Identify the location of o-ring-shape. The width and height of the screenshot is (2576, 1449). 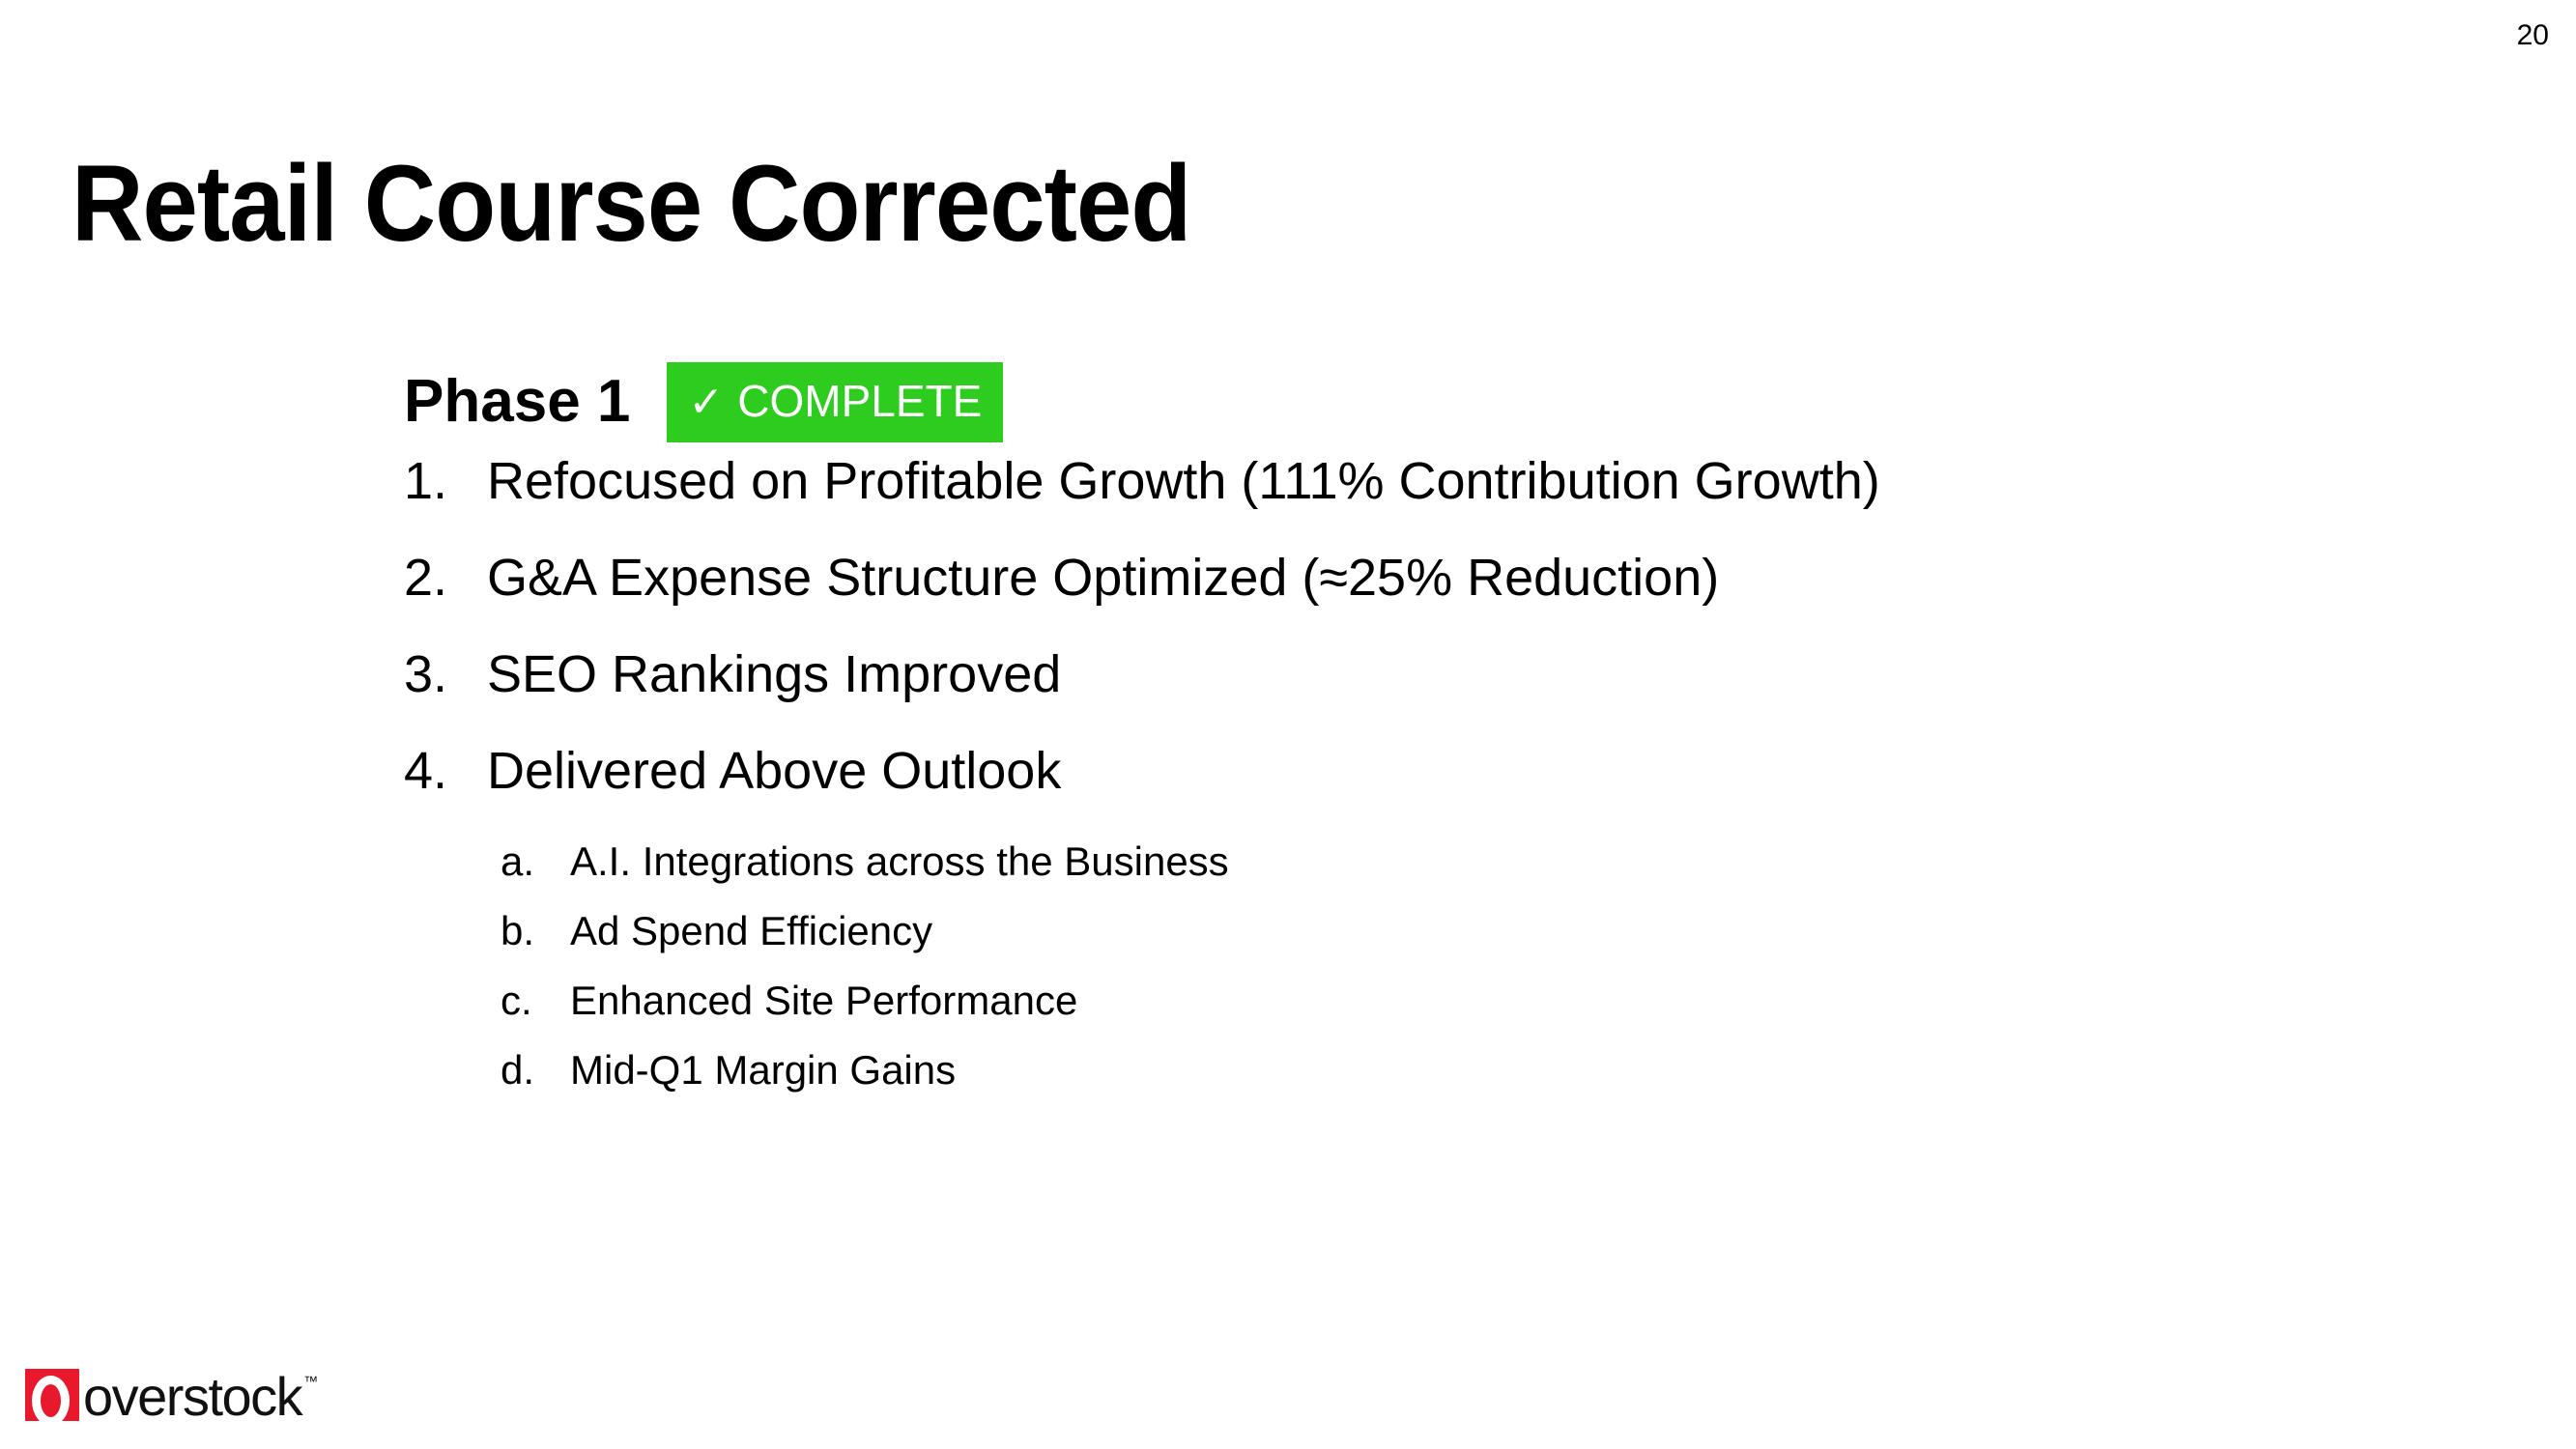
(51, 1401).